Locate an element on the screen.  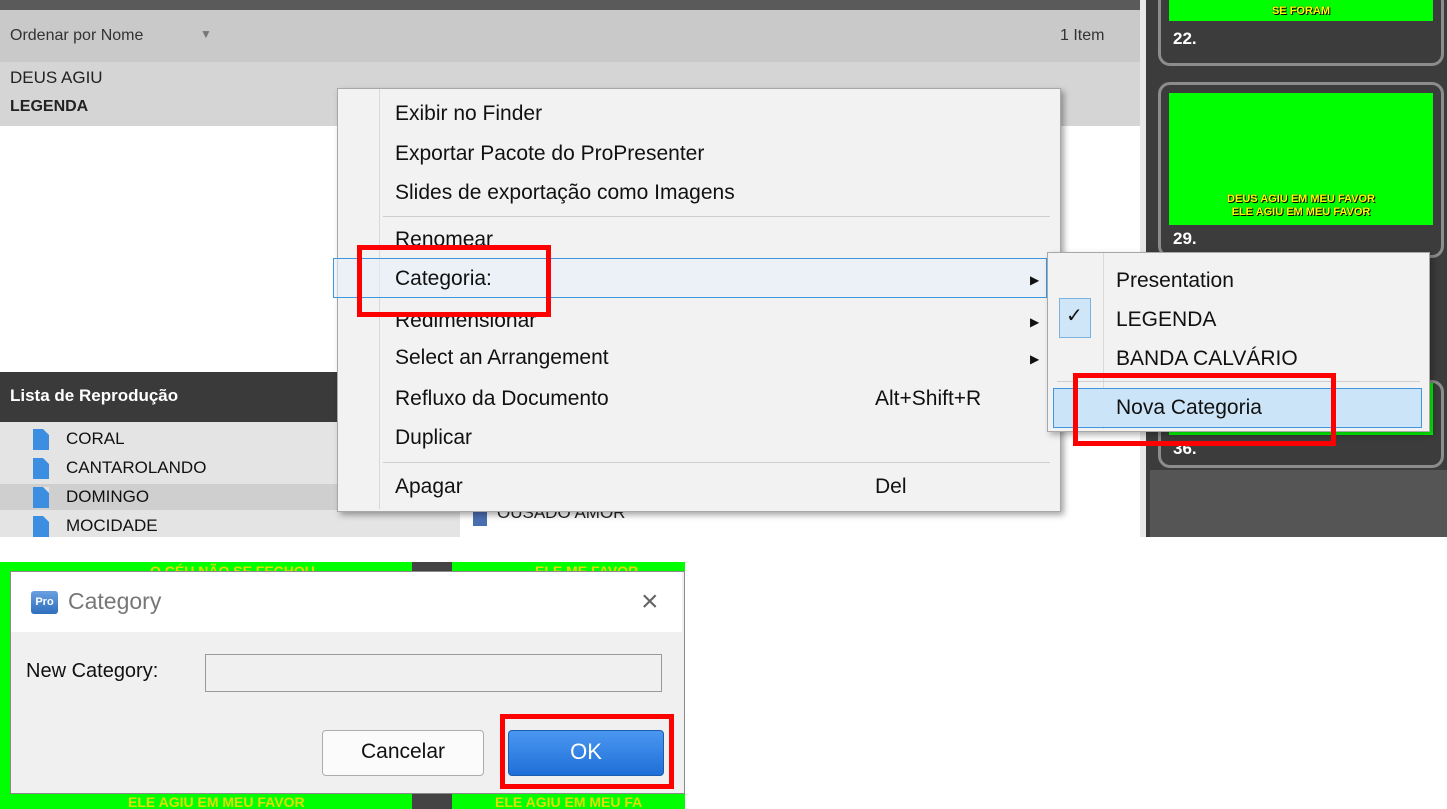
new-category-input is located at coordinates (433, 673).